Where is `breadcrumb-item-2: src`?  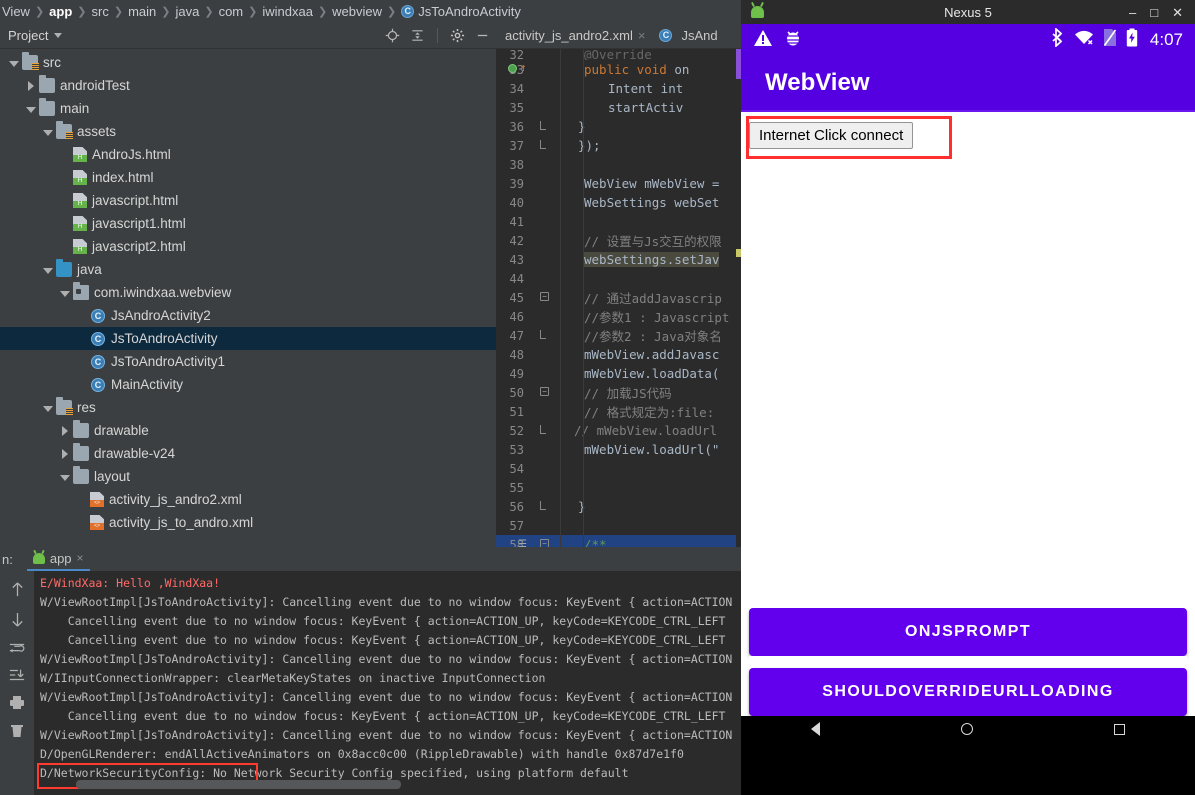
breadcrumb-item-2: src is located at coordinates (100, 11).